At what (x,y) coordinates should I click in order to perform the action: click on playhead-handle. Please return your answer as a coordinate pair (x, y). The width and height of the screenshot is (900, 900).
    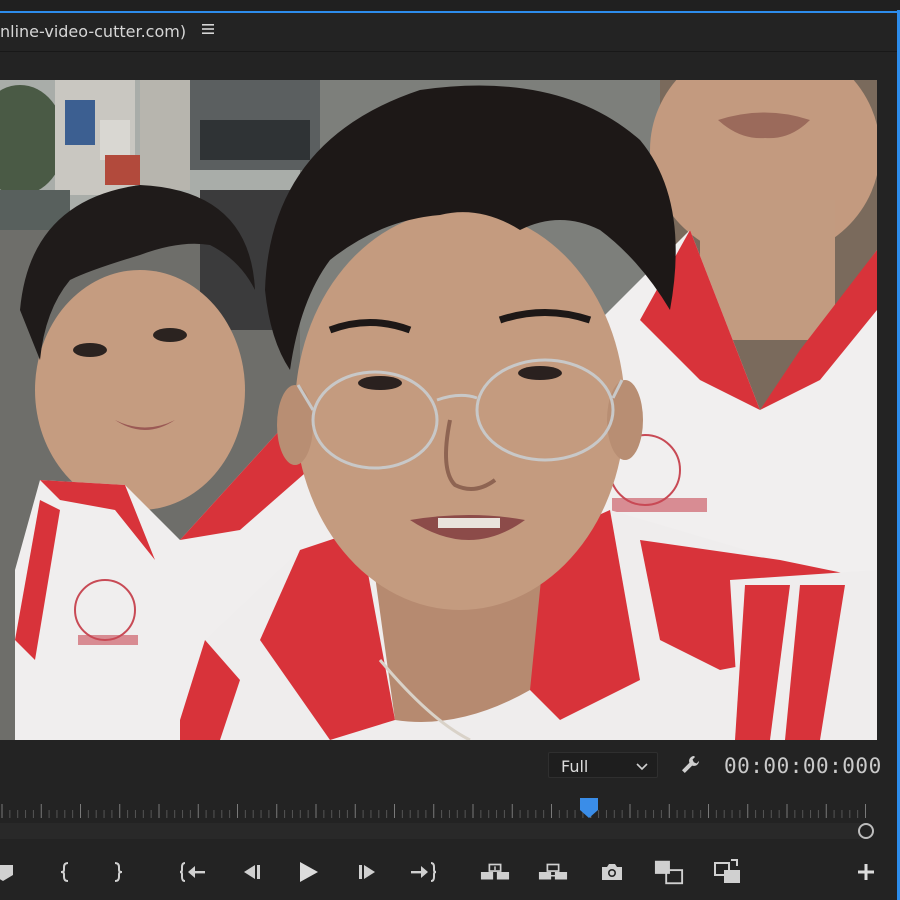
    Looking at the image, I should click on (589, 808).